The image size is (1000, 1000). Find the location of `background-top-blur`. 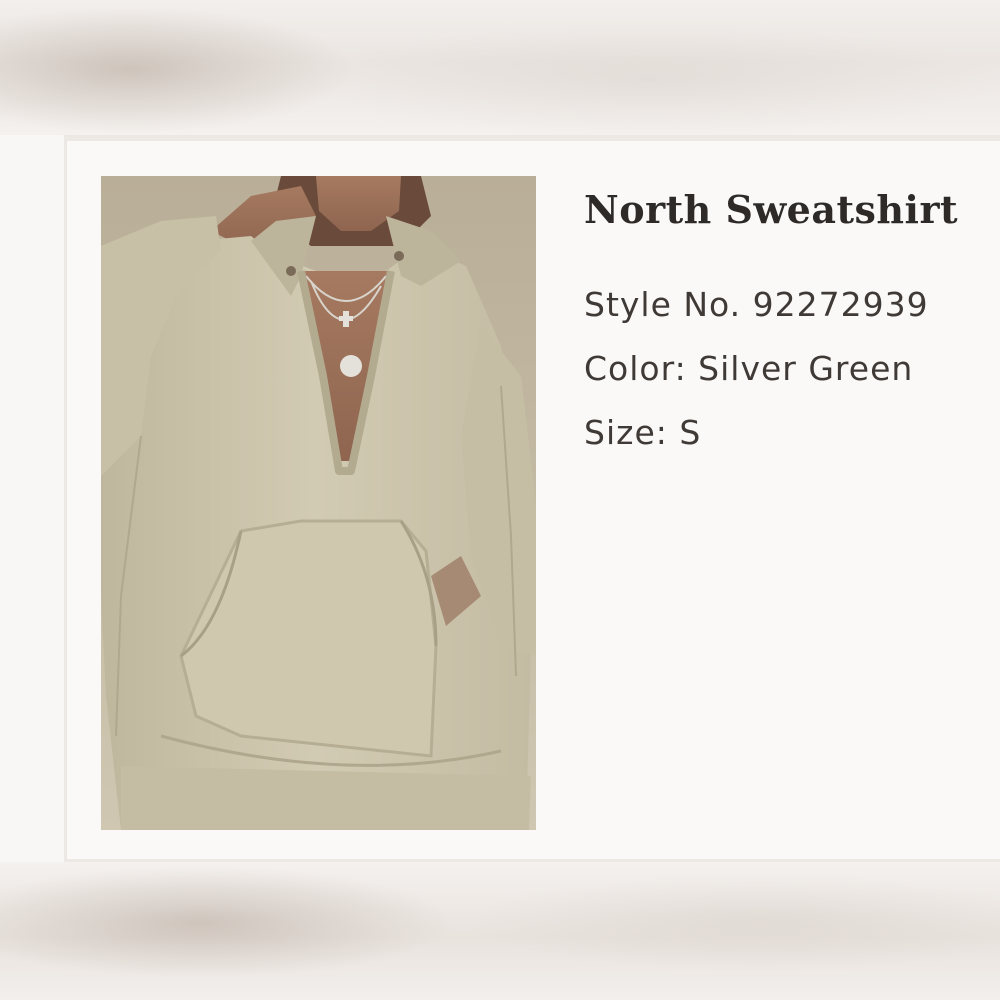

background-top-blur is located at coordinates (500, 67).